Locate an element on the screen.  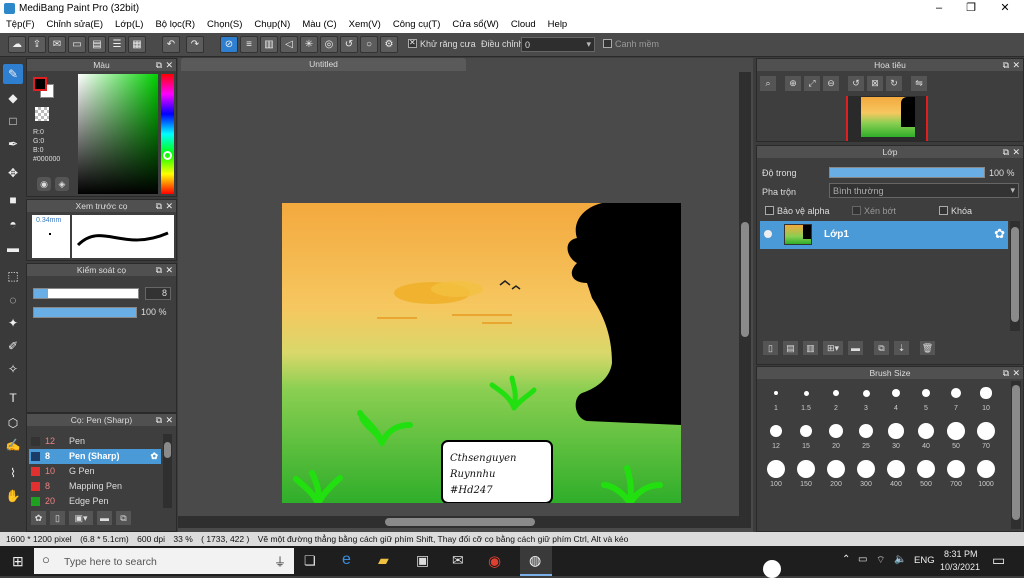
brush-size-preset: 1.5 is located at coordinates (806, 398).